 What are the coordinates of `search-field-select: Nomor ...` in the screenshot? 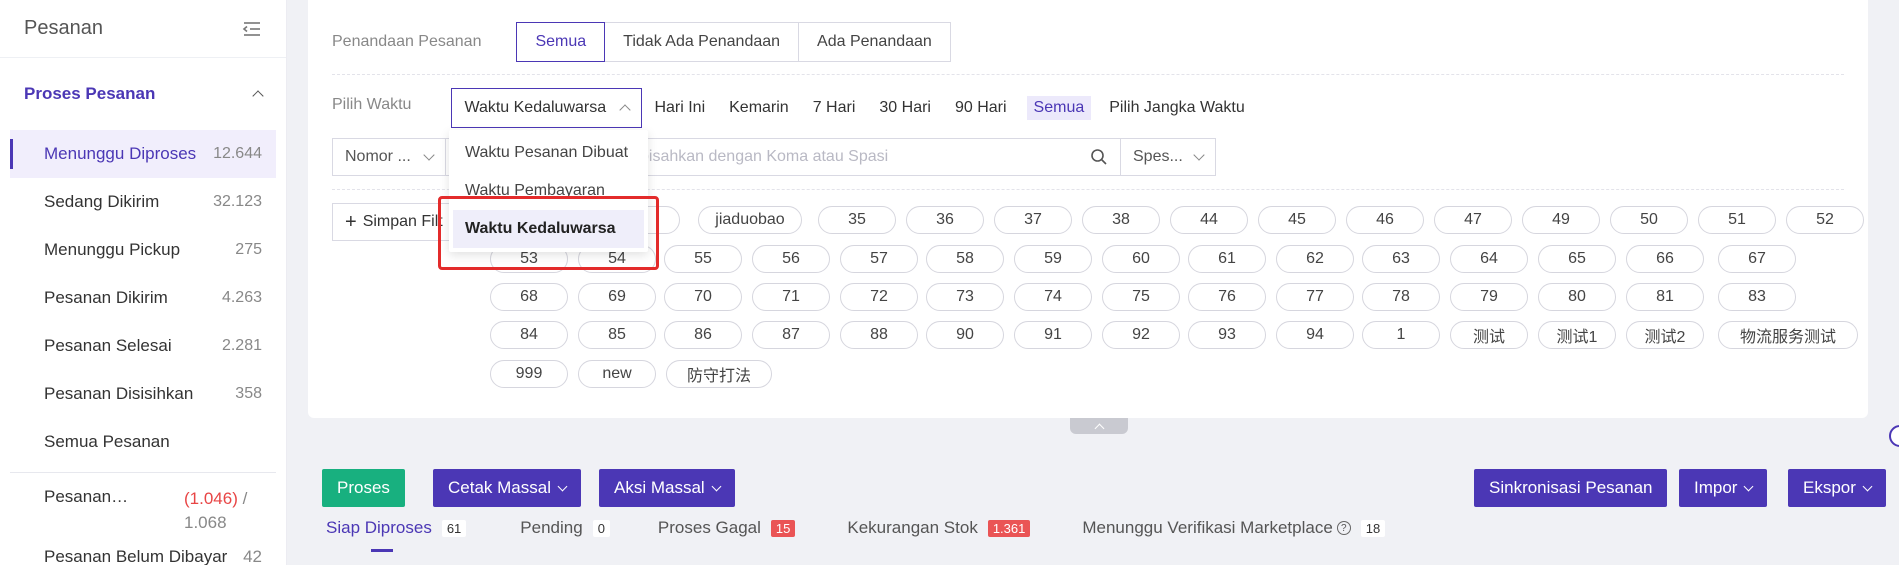 It's located at (389, 157).